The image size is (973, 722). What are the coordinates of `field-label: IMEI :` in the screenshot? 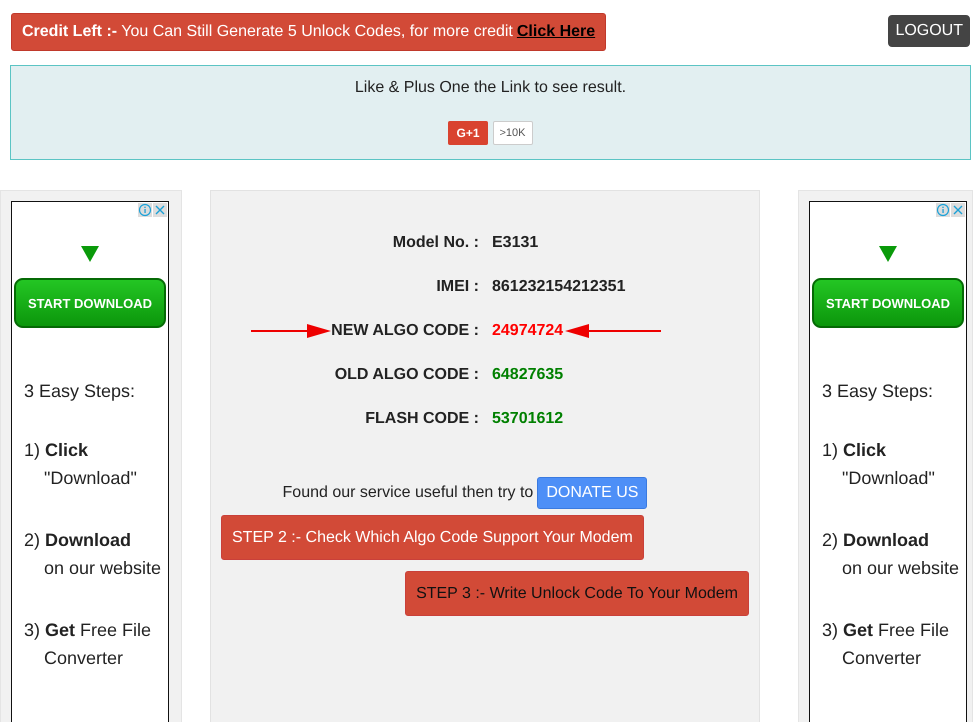 It's located at (457, 287).